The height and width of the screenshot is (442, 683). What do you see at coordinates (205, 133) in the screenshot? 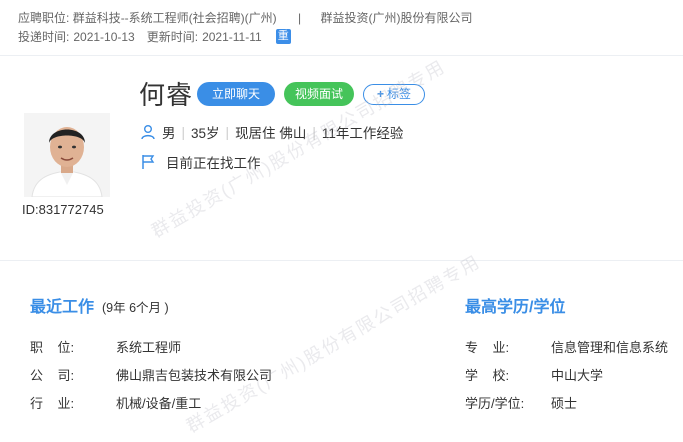
I see `age: 35岁` at bounding box center [205, 133].